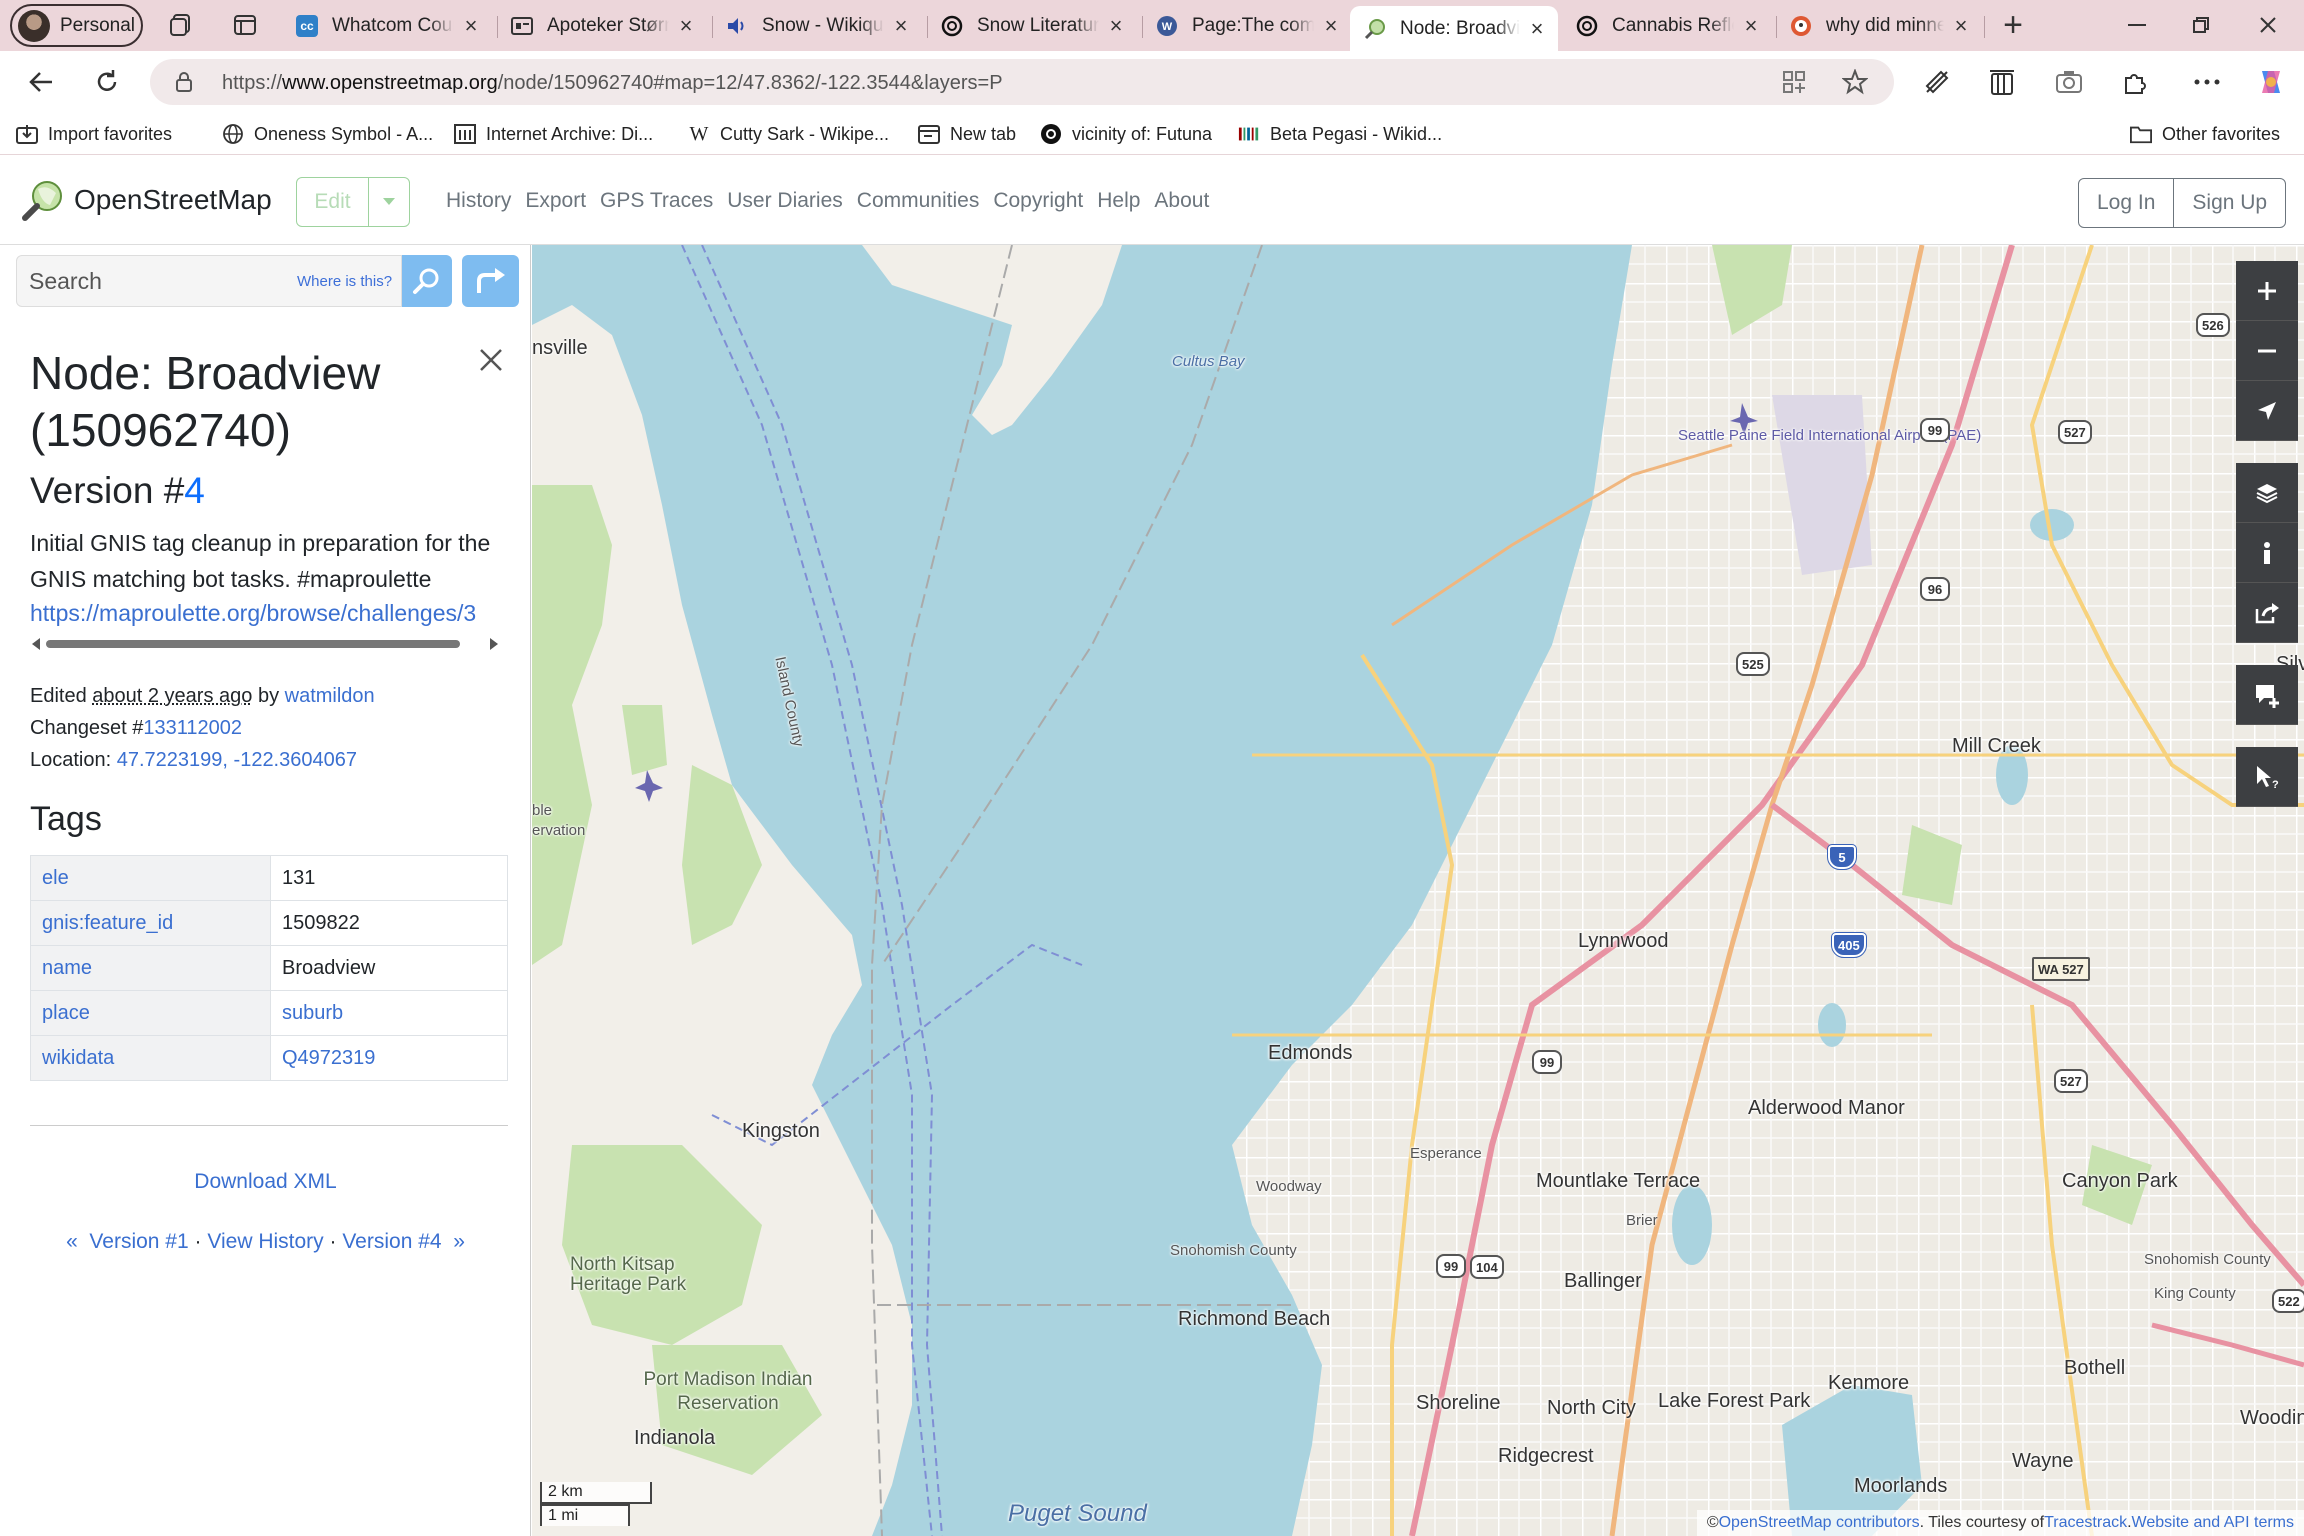  Describe the element at coordinates (2085, 1523) in the screenshot. I see `tracestrack-link: Tracestrack` at that location.